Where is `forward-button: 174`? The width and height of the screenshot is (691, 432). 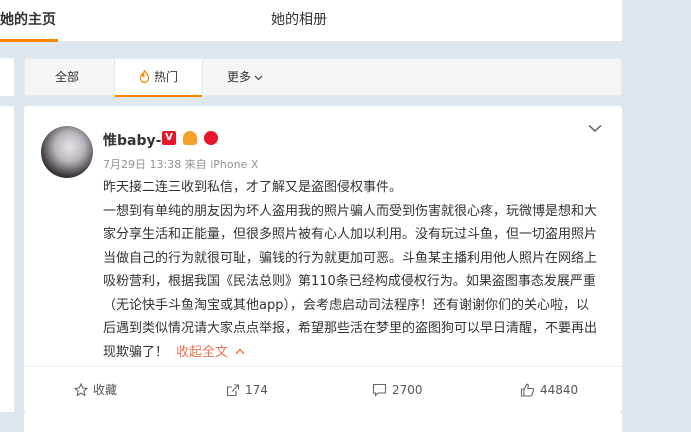 forward-button: 174 is located at coordinates (247, 390).